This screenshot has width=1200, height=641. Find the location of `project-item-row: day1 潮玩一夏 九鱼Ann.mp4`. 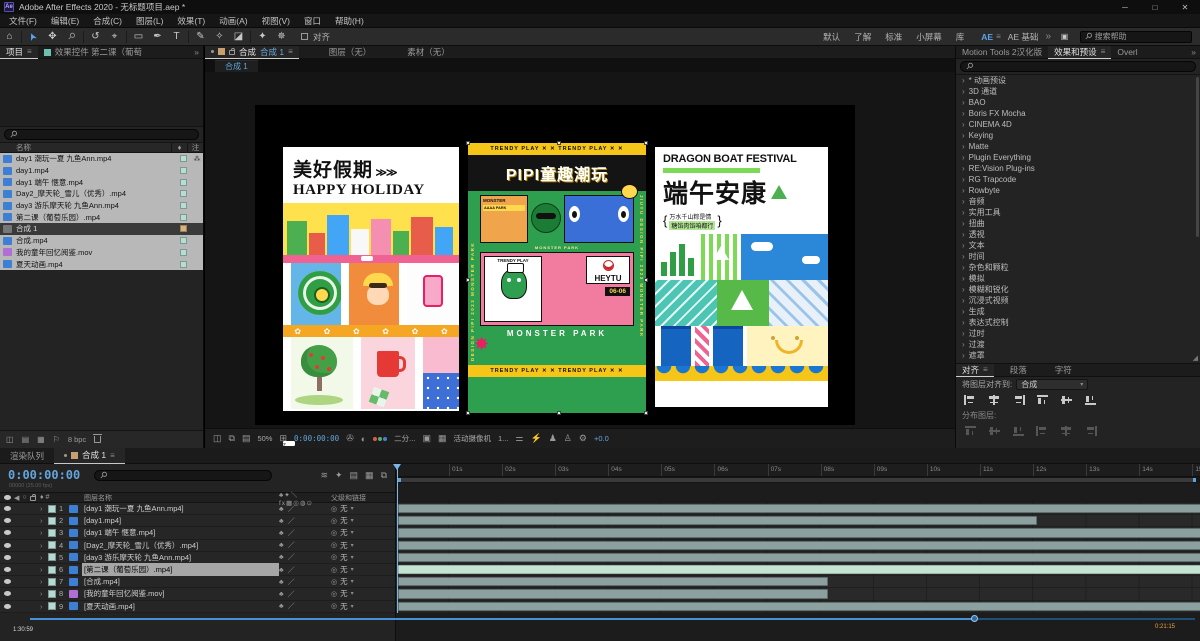

project-item-row: day1 潮玩一夏 九鱼Ann.mp4 is located at coordinates (101, 159).